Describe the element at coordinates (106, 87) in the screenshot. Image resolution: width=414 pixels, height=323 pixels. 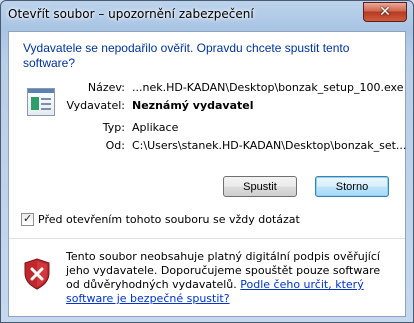
I see `field-label: Název:` at that location.